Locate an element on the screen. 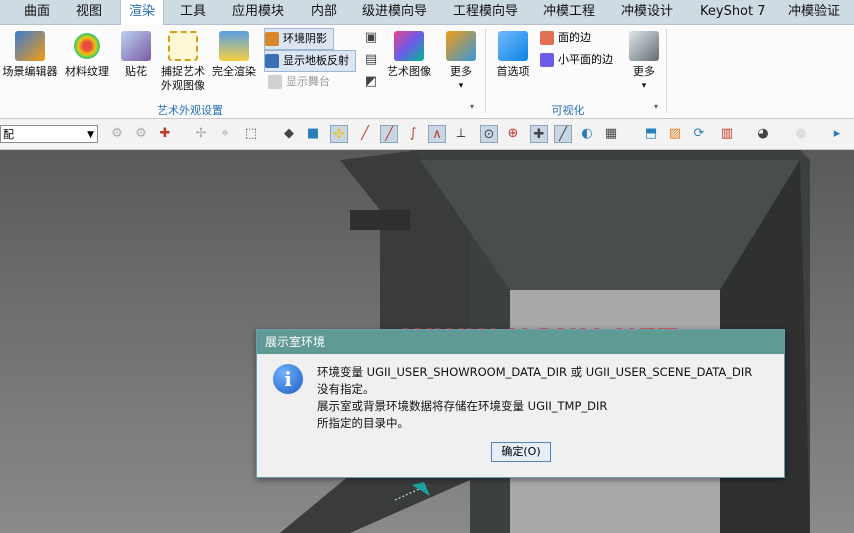  lighting-icon: ● is located at coordinates (801, 134).